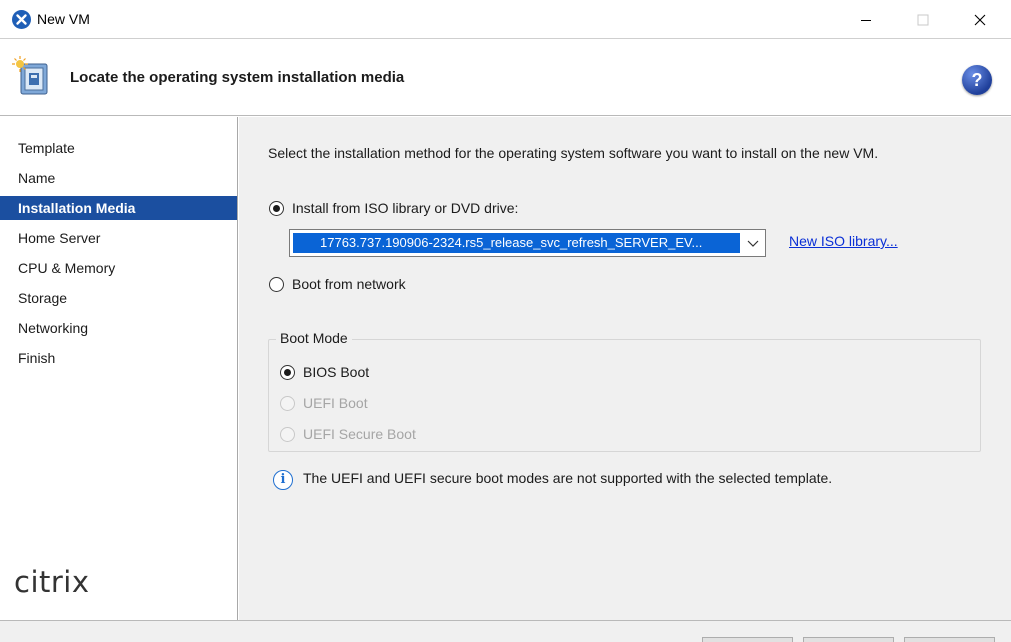 Image resolution: width=1011 pixels, height=642 pixels. I want to click on bios-boot-label: BIOS Boot, so click(336, 372).